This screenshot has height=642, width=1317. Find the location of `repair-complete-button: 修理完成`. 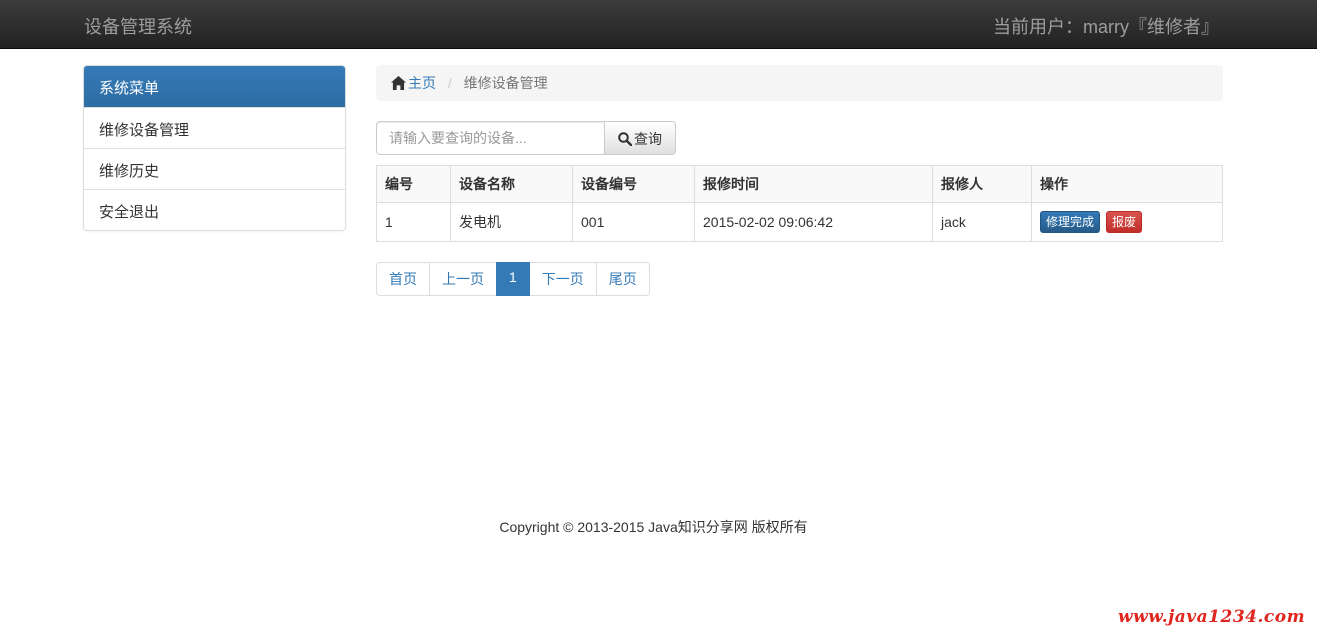

repair-complete-button: 修理完成 is located at coordinates (1070, 222).